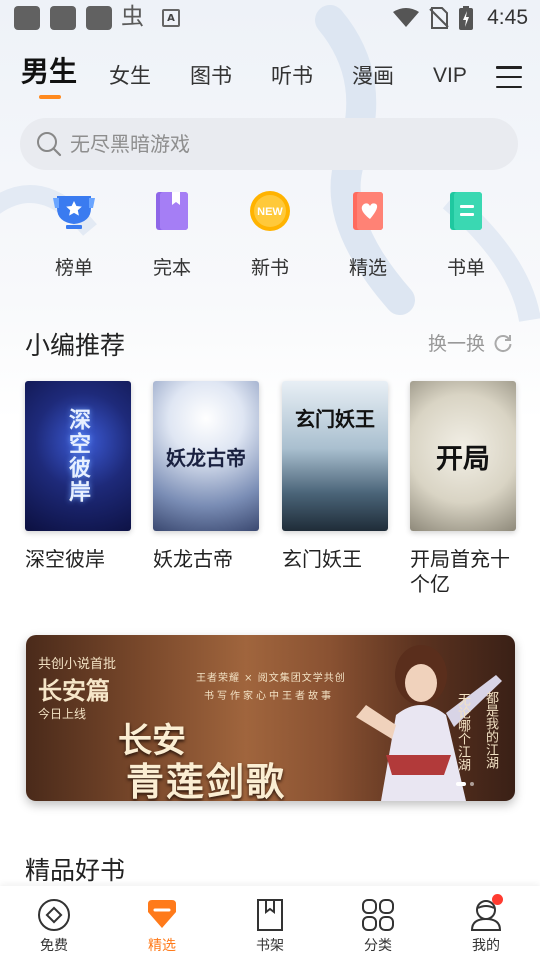 The image size is (540, 960). I want to click on category-booklist: 书单, so click(466, 234).